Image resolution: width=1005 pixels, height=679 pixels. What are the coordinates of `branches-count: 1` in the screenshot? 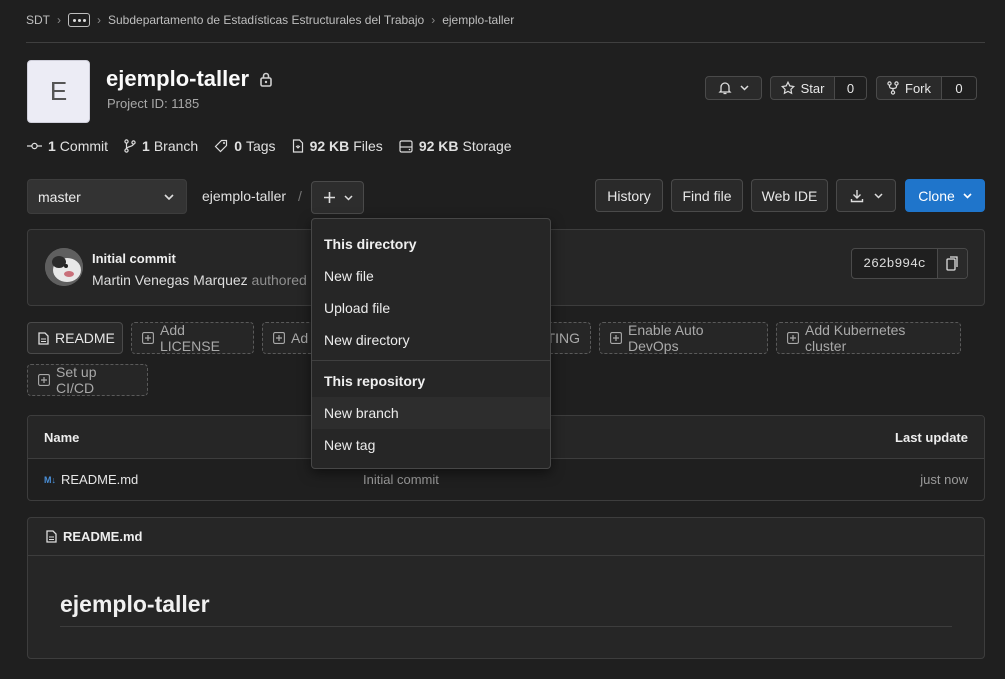 It's located at (146, 146).